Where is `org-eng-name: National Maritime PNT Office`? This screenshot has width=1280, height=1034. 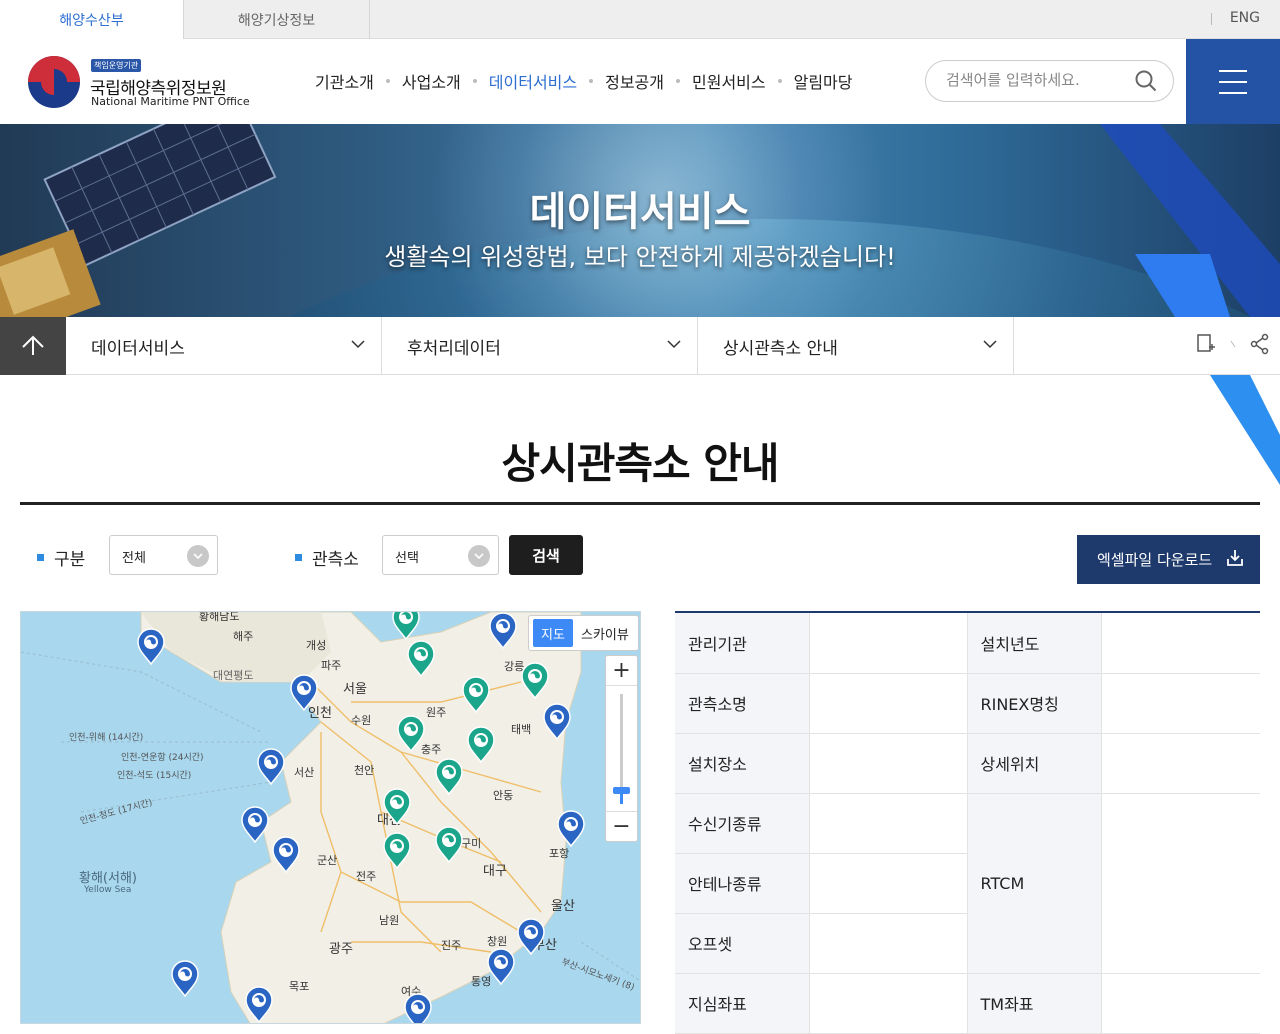
org-eng-name: National Maritime PNT Office is located at coordinates (170, 101).